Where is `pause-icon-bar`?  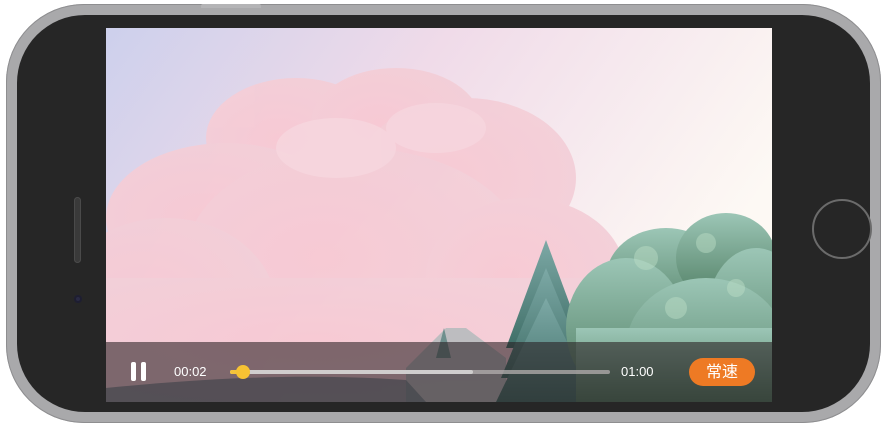 pause-icon-bar is located at coordinates (143, 371).